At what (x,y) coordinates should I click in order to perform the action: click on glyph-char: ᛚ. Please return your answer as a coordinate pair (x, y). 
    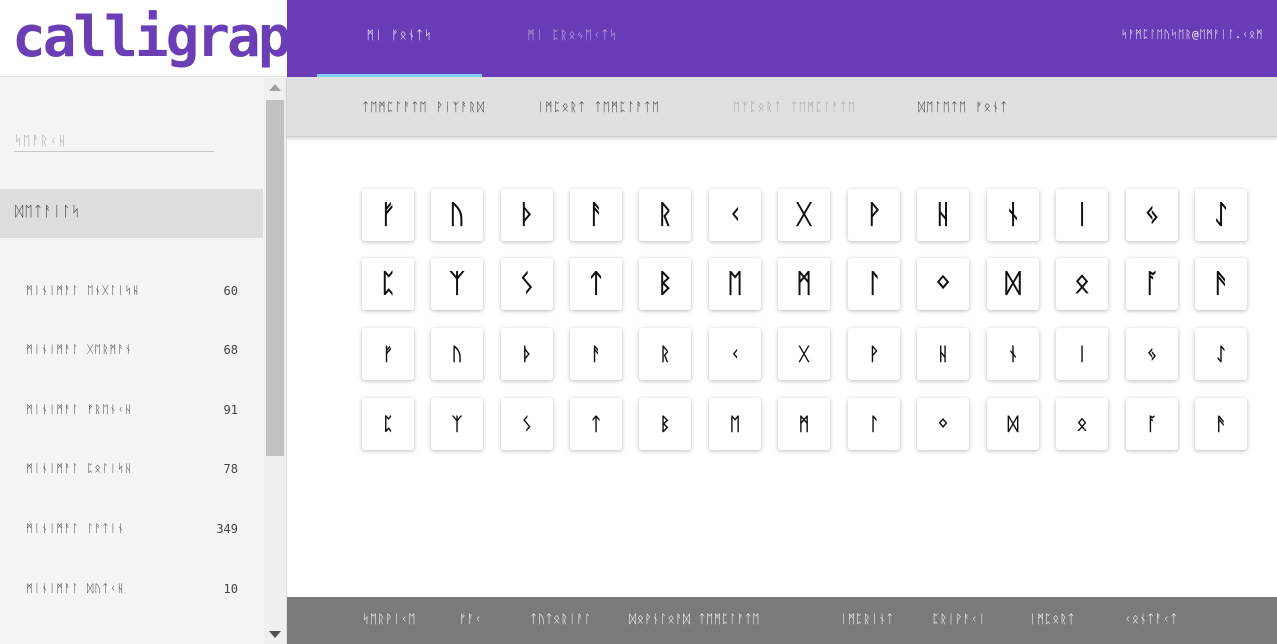
    Looking at the image, I should click on (874, 284).